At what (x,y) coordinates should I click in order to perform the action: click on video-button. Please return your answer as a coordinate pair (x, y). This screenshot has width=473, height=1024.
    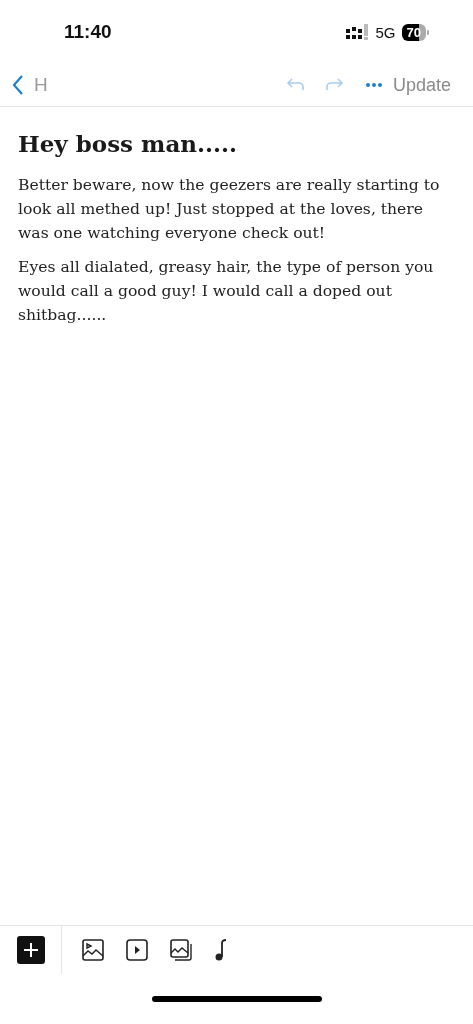
    Looking at the image, I should click on (137, 950).